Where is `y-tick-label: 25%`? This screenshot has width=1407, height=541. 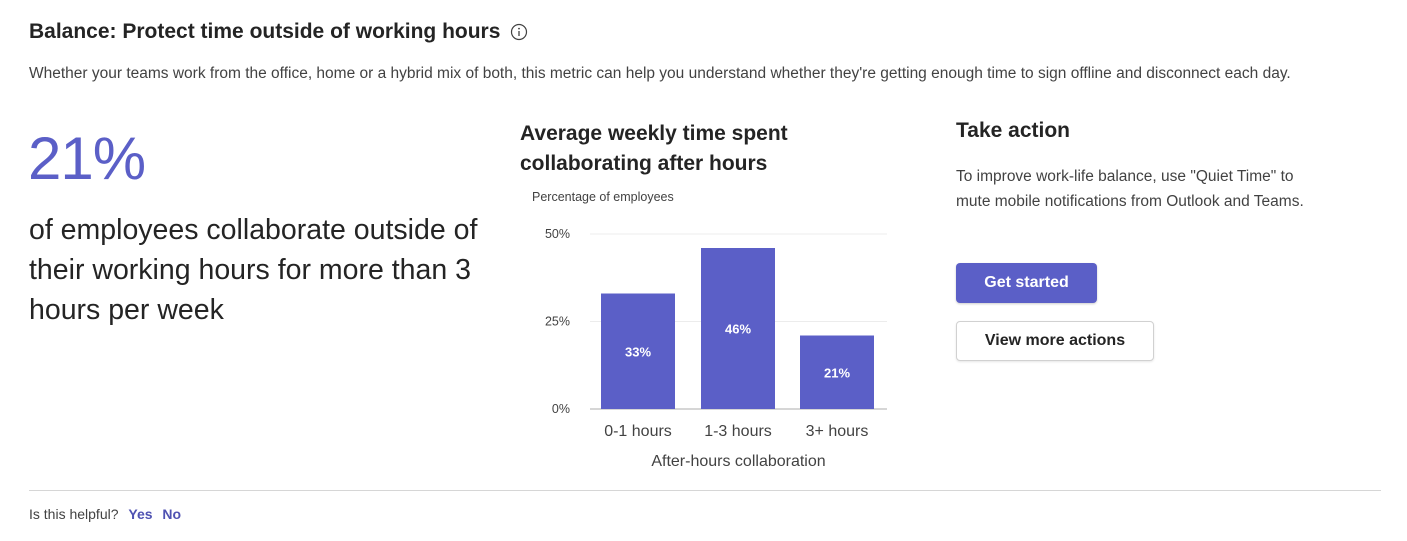
y-tick-label: 25% is located at coordinates (557, 322).